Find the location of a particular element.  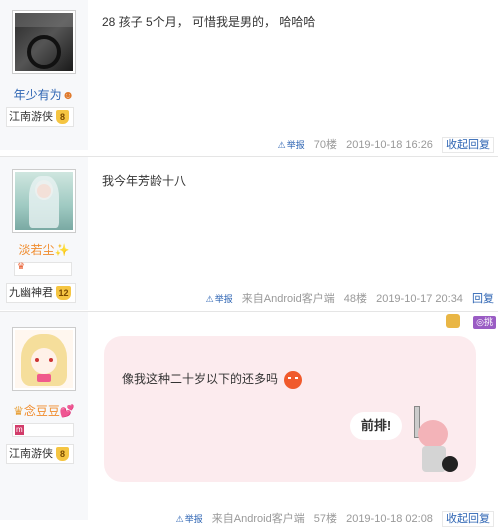

level-title: 九幽神君 is located at coordinates (31, 293).